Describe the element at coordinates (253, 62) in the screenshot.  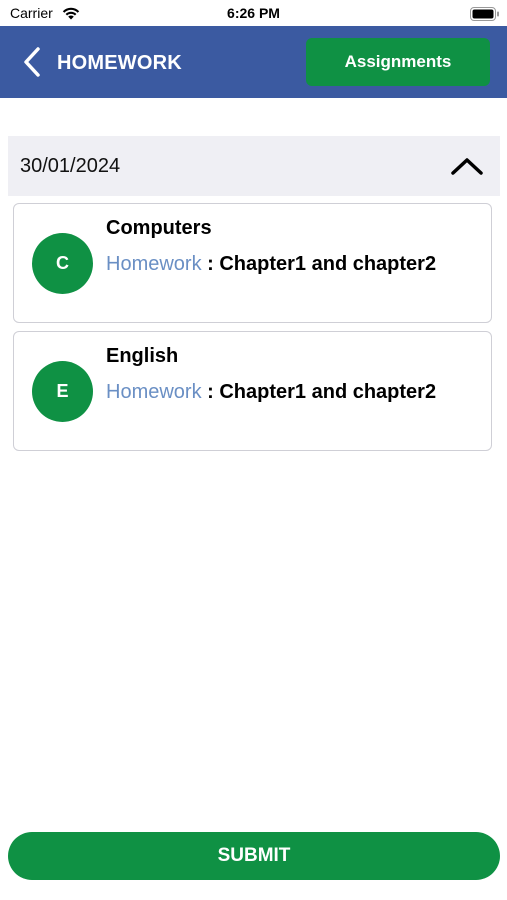
I see `app-header: HOMEWORK Assignments` at that location.